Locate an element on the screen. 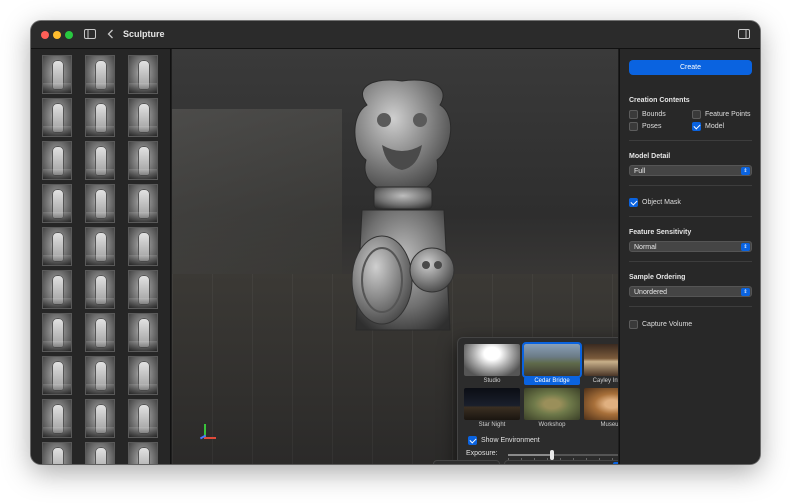  cube-icon: ⬡ is located at coordinates (575, 463).